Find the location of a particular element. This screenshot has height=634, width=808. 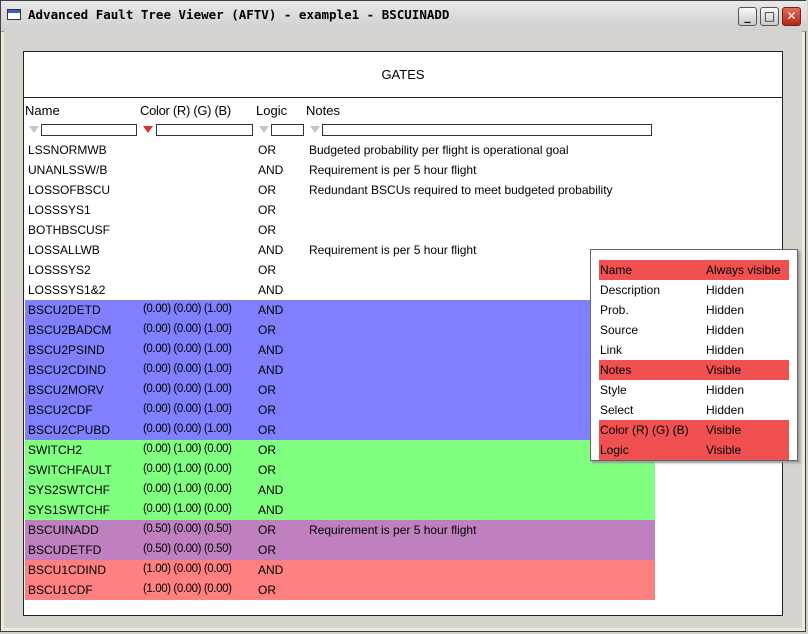

column-visibility-item: Description Hidden is located at coordinates (694, 290).